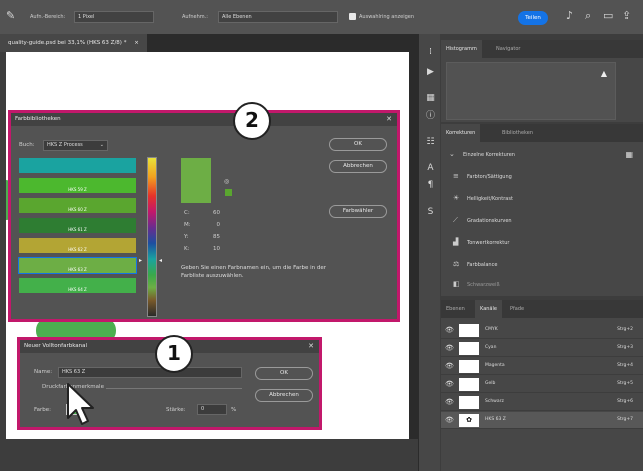 The height and width of the screenshot is (471, 643). Describe the element at coordinates (48, 17) in the screenshot. I see `tolerance-label: Aufn.-Bereich:` at that location.